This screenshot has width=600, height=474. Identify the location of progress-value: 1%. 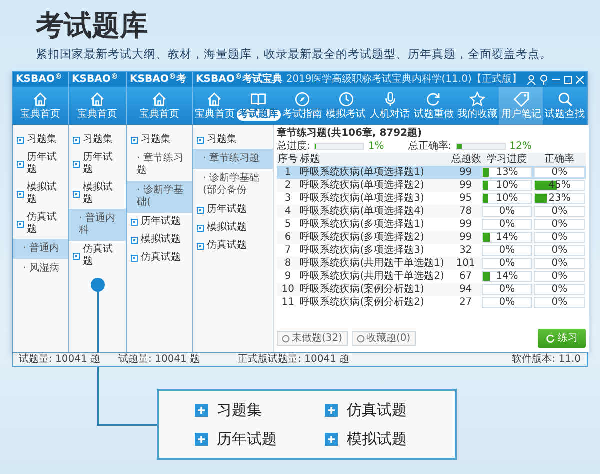
(376, 147).